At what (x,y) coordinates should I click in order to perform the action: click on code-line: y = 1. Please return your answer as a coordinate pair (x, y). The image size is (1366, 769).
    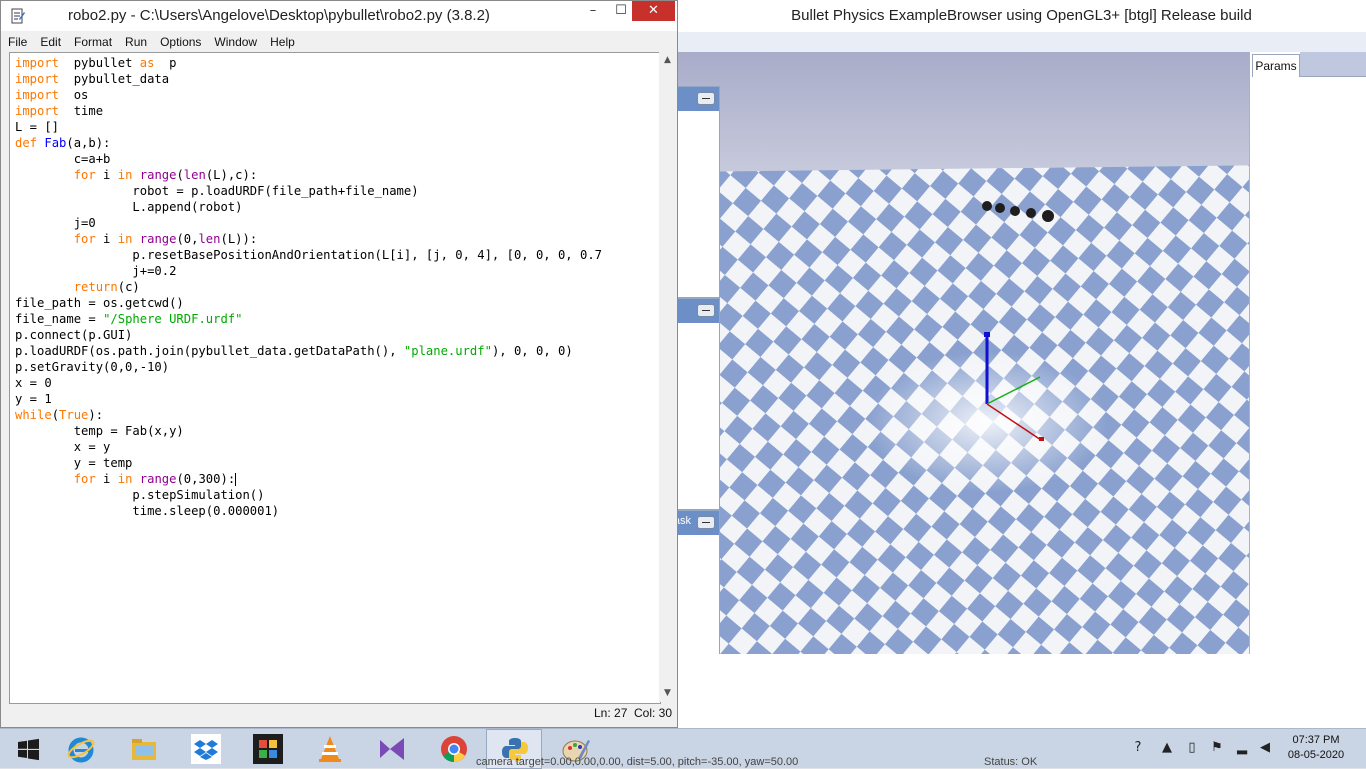
    Looking at the image, I should click on (33, 399).